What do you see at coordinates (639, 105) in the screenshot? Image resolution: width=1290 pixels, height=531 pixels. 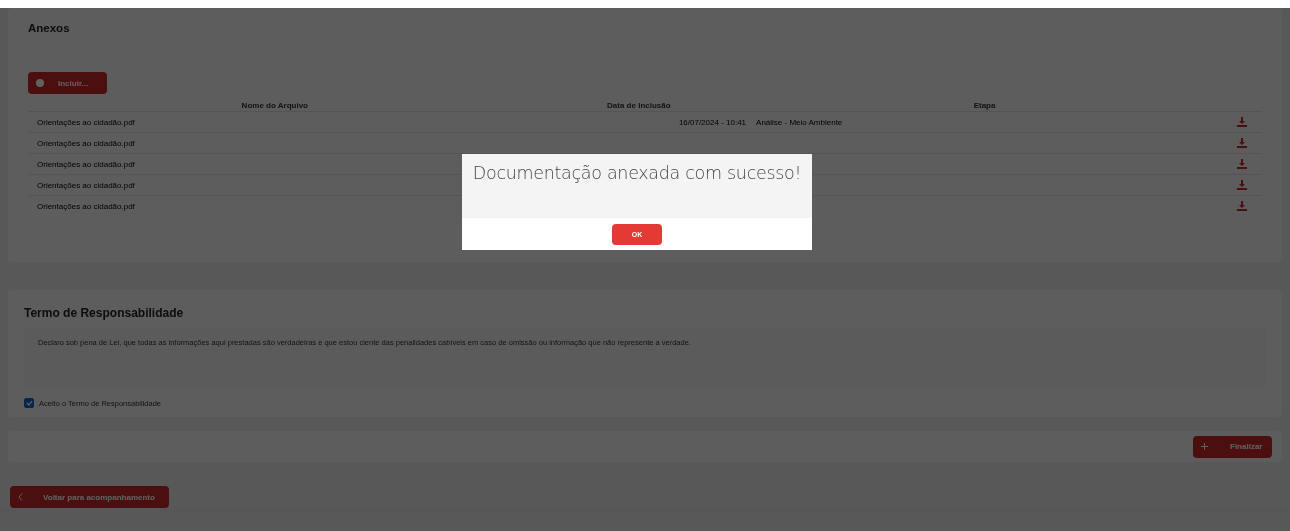 I see `column-header: Data de Inclusão` at bounding box center [639, 105].